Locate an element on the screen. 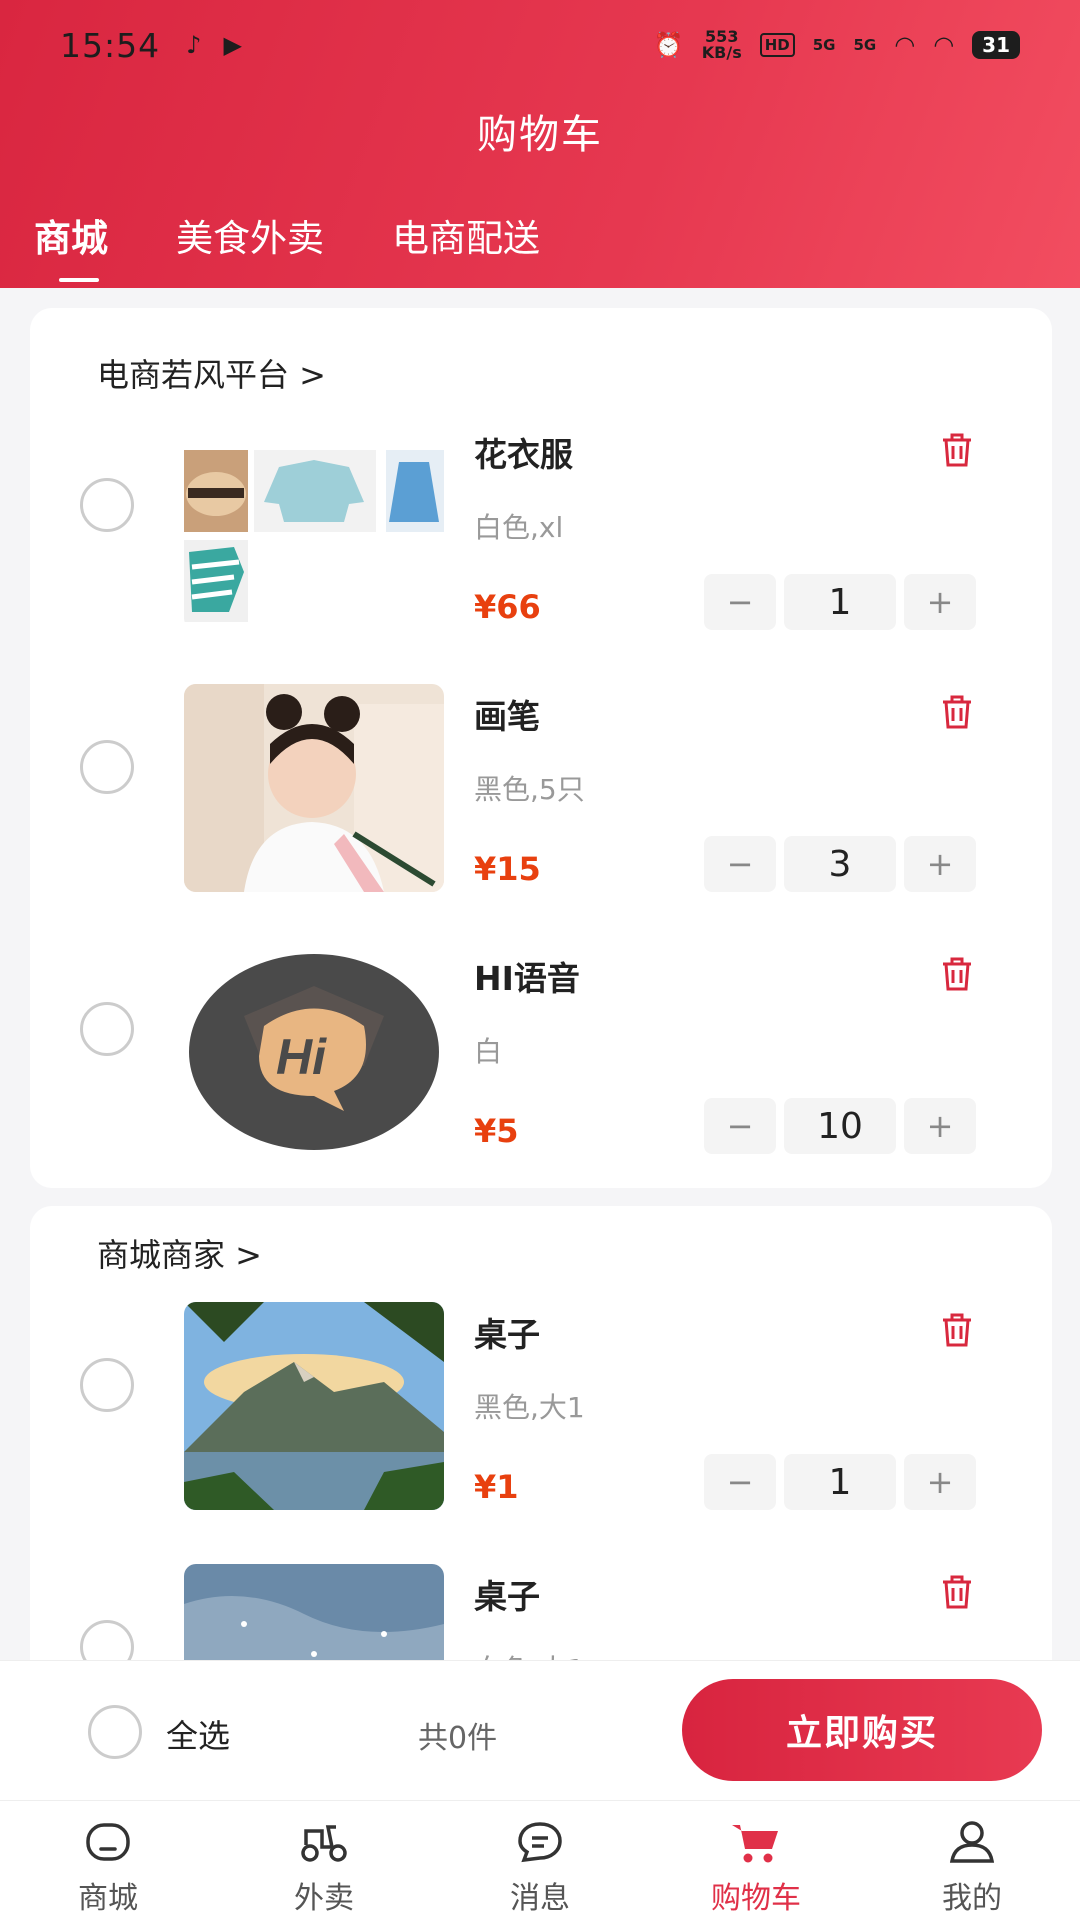 Image resolution: width=1080 pixels, height=1920 pixels. tab-food-delivery: 美食外卖 is located at coordinates (250, 235).